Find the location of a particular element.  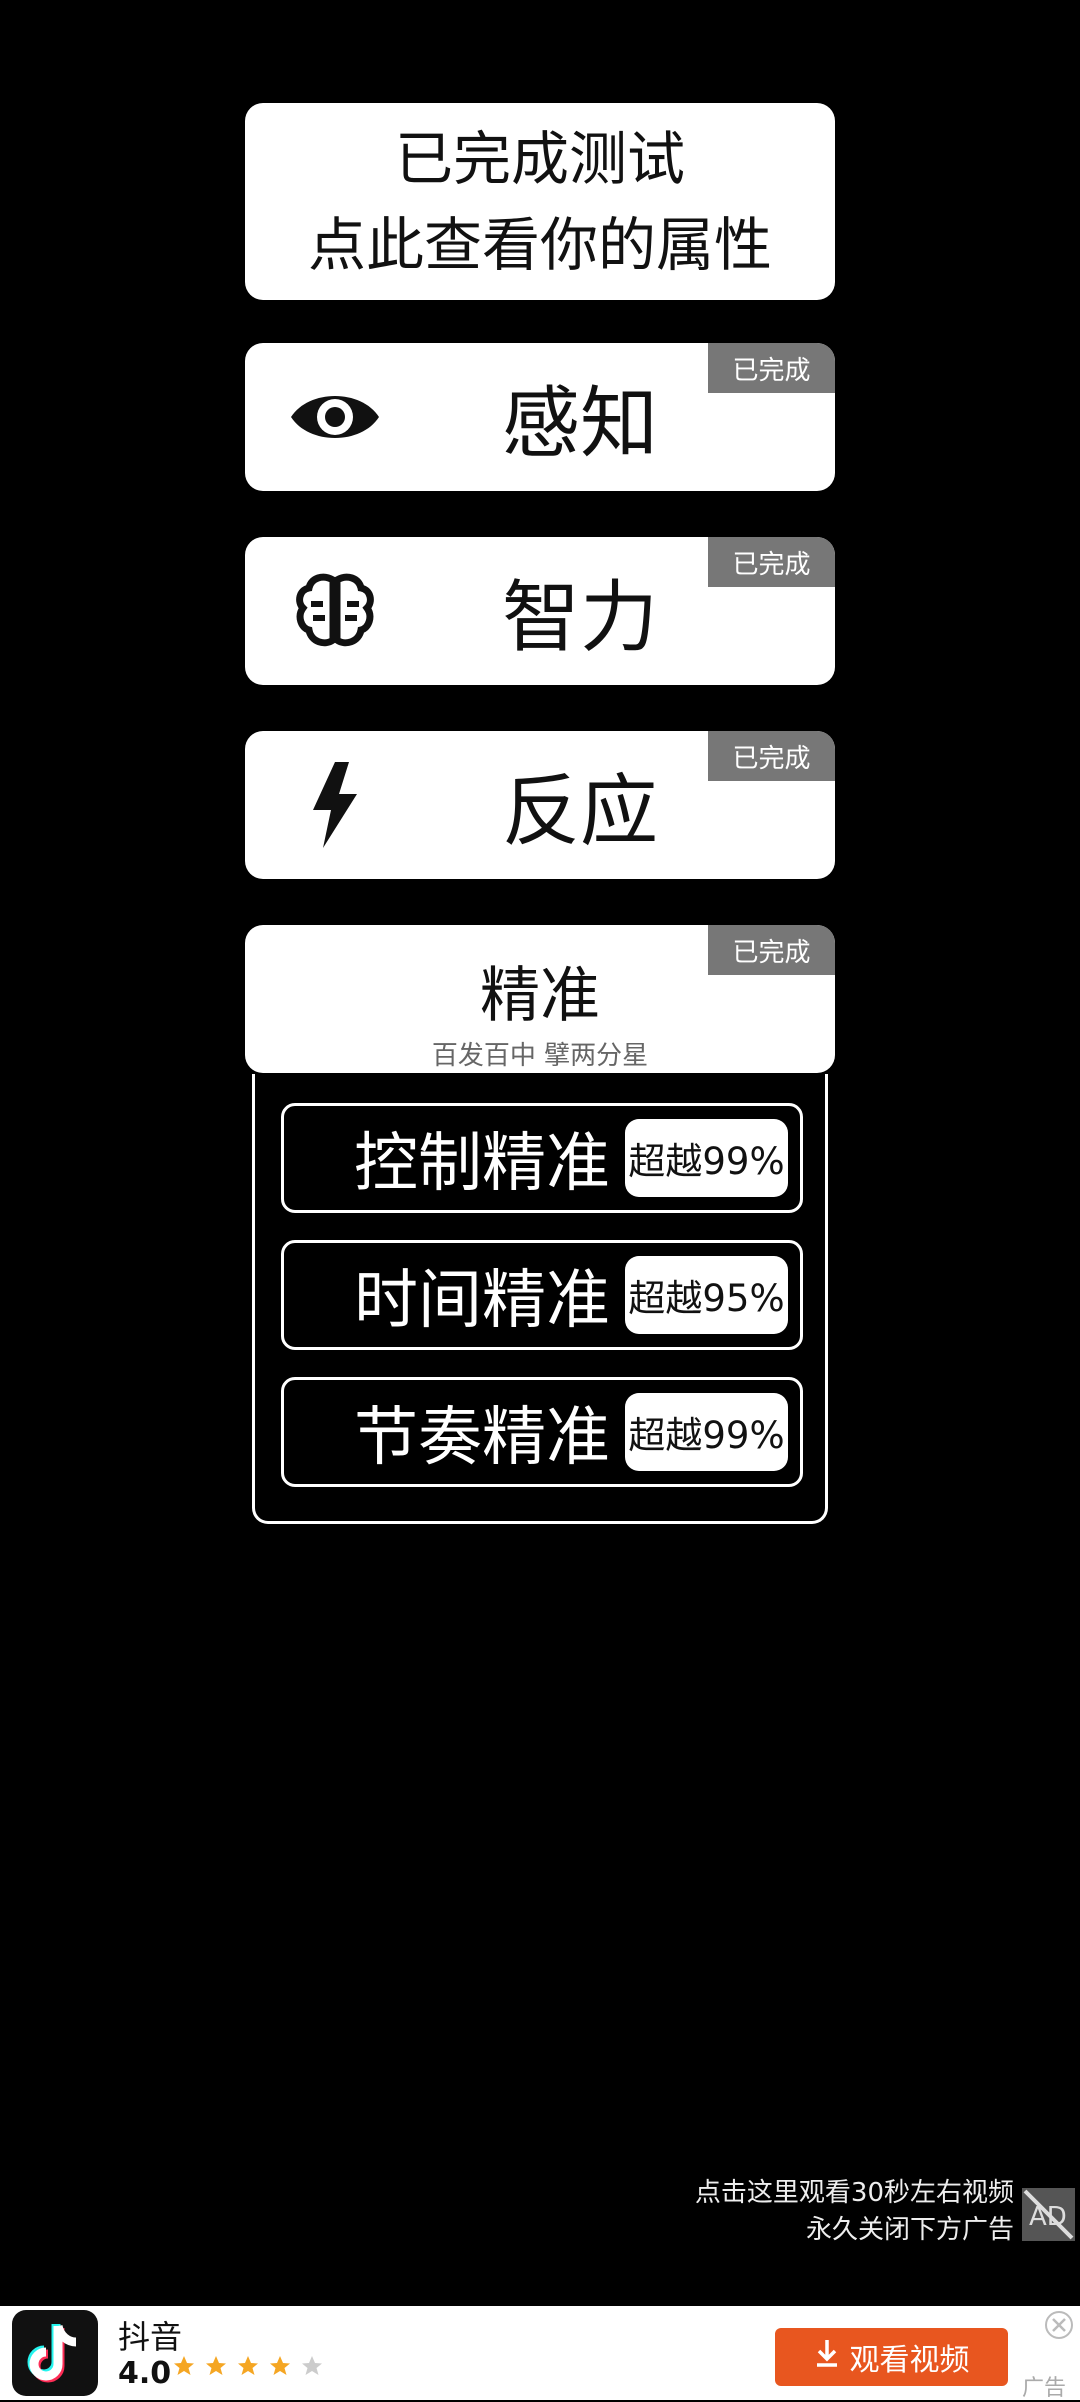

row-label: 节奏精准 is located at coordinates (482, 1438).